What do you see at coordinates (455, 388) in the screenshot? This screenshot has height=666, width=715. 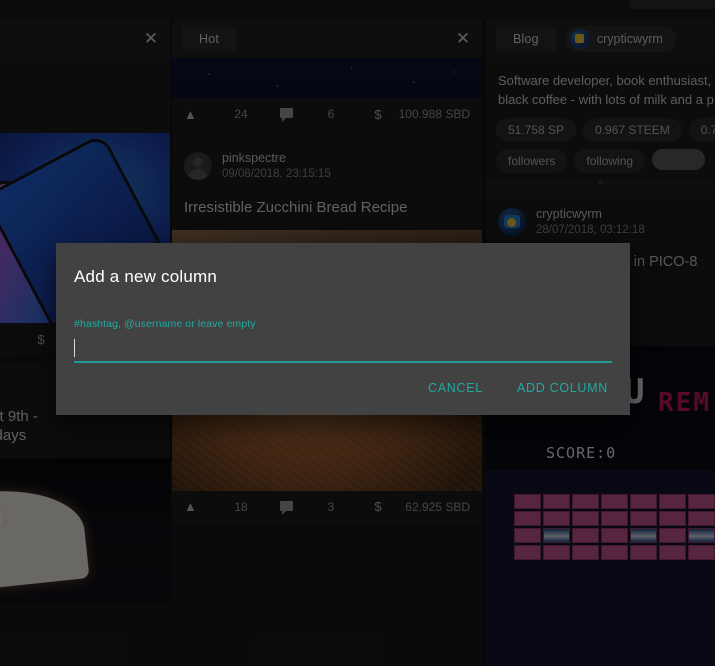 I see `cancel-button: CANCEL` at bounding box center [455, 388].